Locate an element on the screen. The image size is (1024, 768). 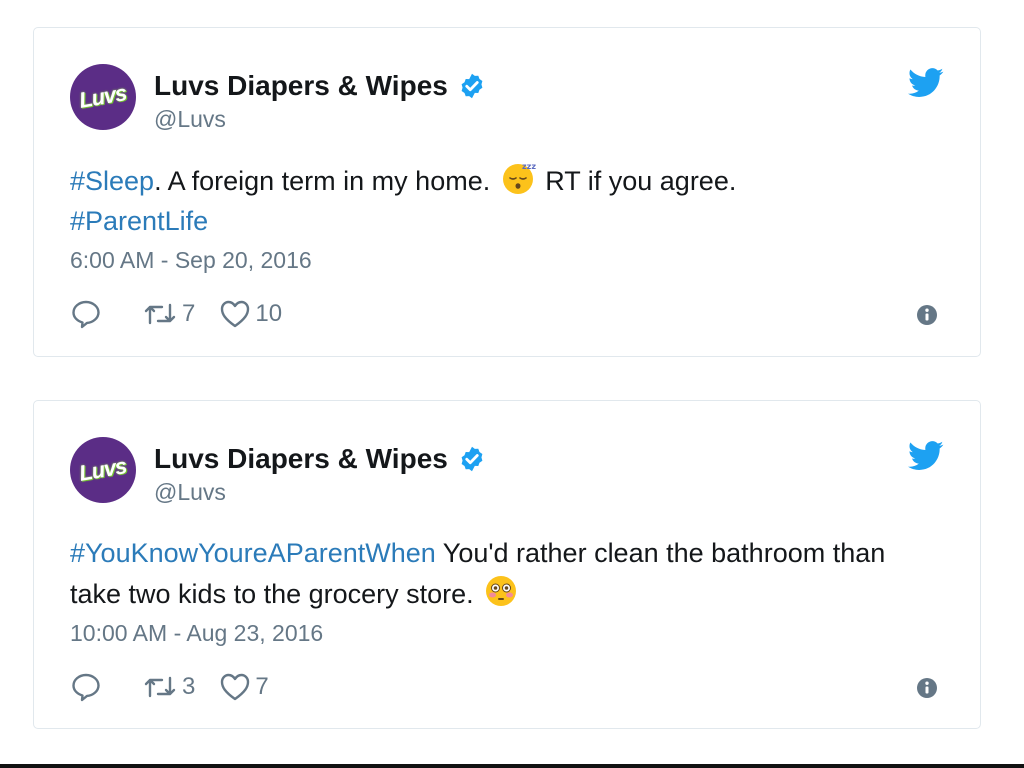
retweet-button: 7 is located at coordinates (168, 314).